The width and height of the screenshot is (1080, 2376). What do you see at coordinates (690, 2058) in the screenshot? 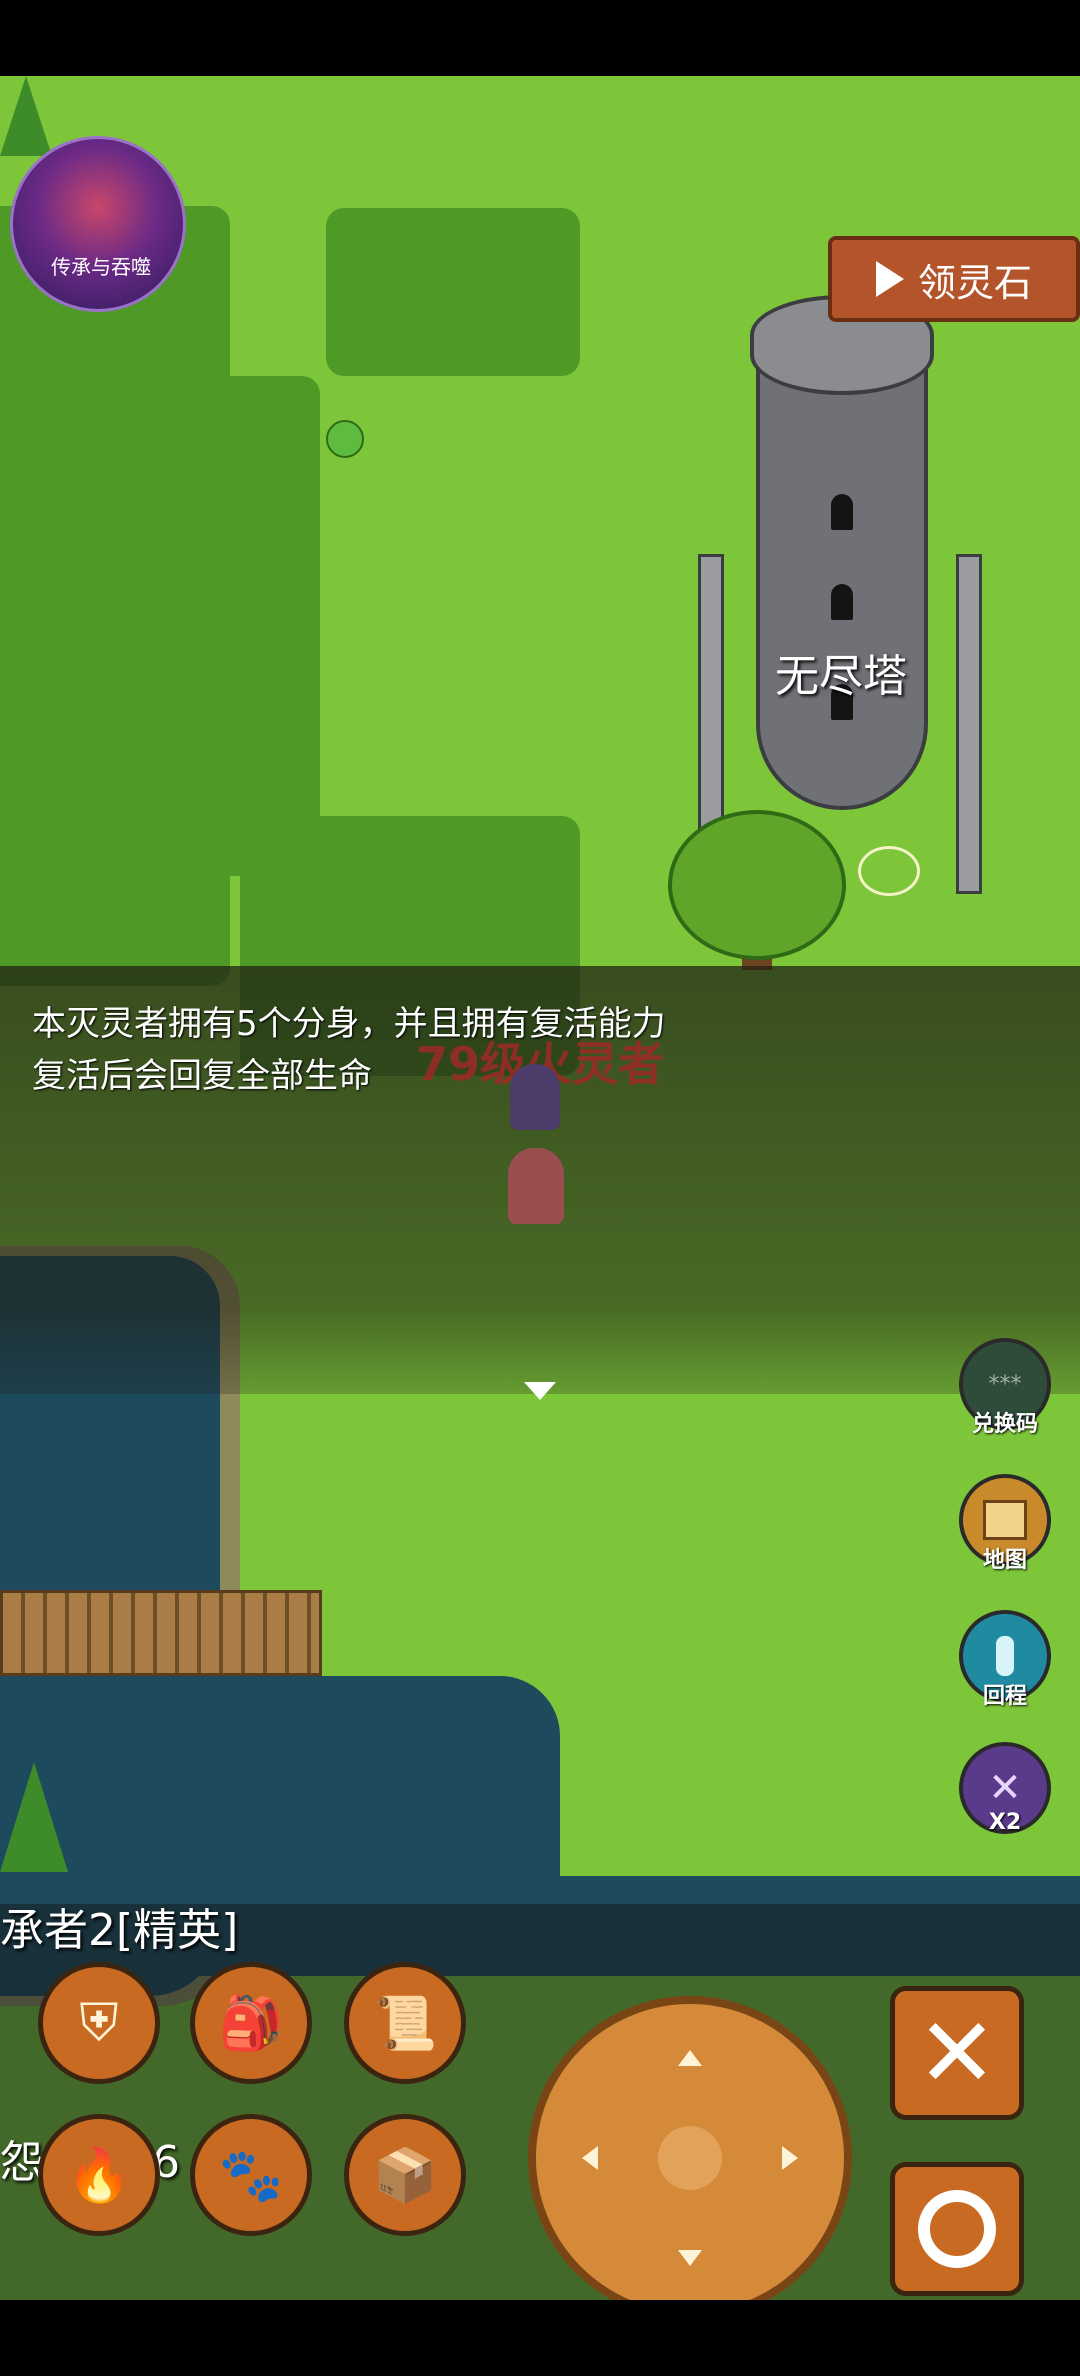
I see `up-arrow-icon` at bounding box center [690, 2058].